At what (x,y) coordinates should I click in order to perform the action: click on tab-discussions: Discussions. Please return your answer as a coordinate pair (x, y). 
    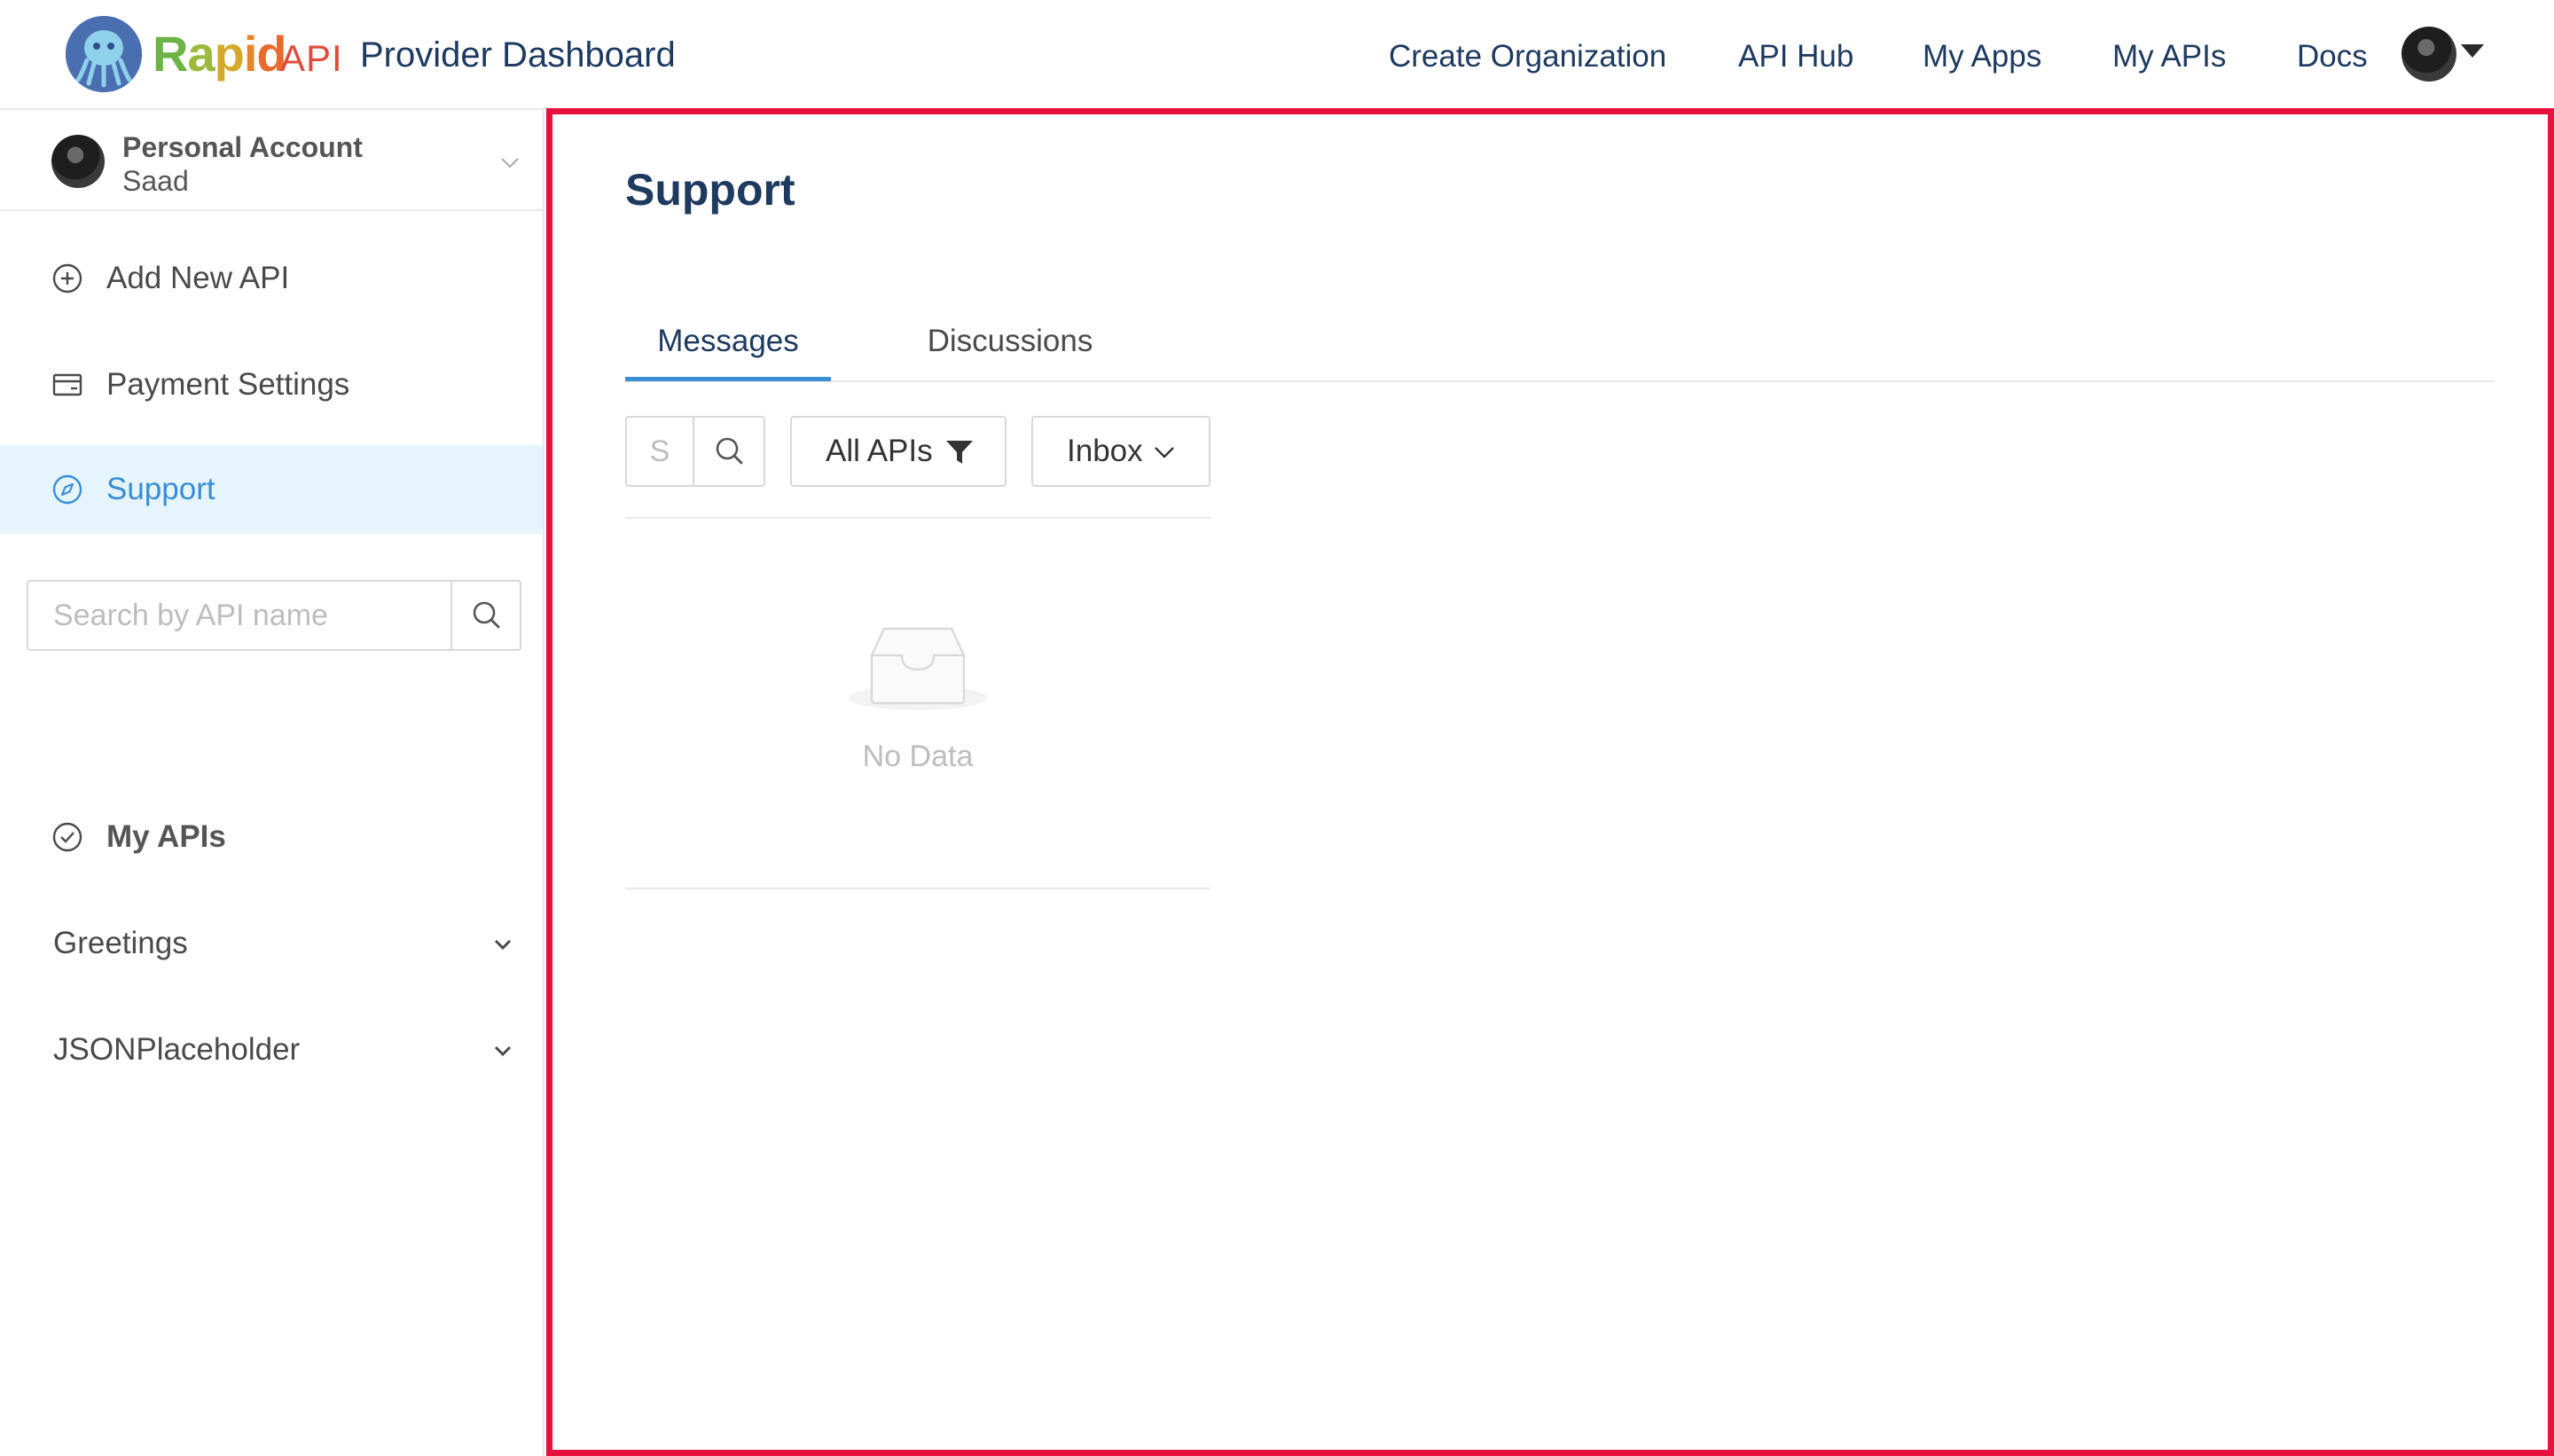
    Looking at the image, I should click on (1010, 341).